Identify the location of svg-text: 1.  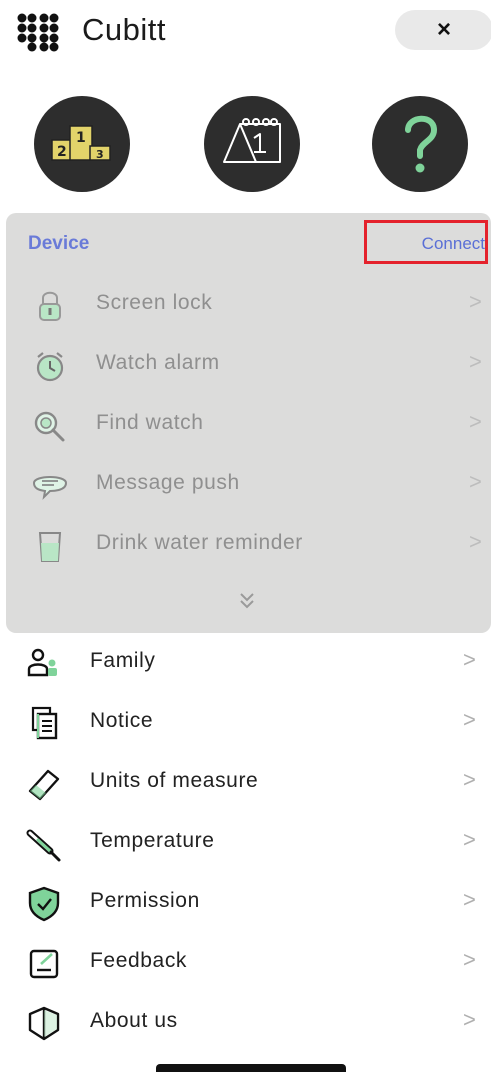
(81, 138).